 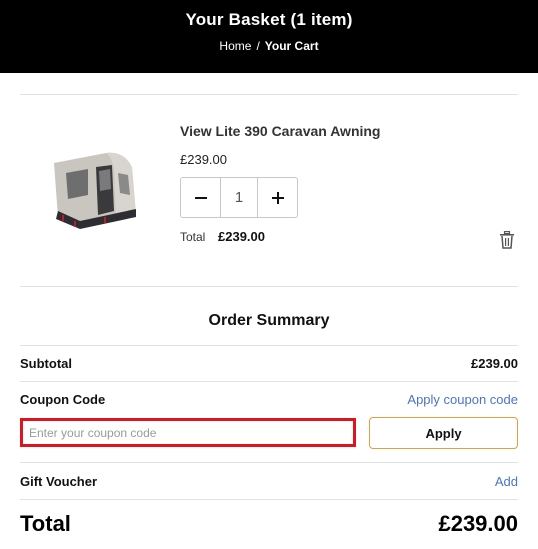 What do you see at coordinates (46, 363) in the screenshot?
I see `subtotal-label: Subtotal` at bounding box center [46, 363].